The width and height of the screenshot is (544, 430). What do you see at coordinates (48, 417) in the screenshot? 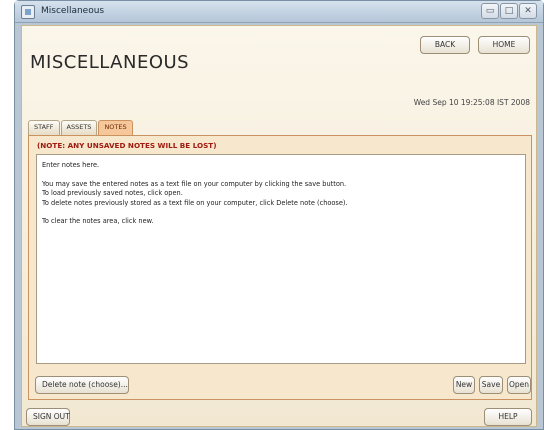
I see `sign-out-button: SIGN OUT` at bounding box center [48, 417].